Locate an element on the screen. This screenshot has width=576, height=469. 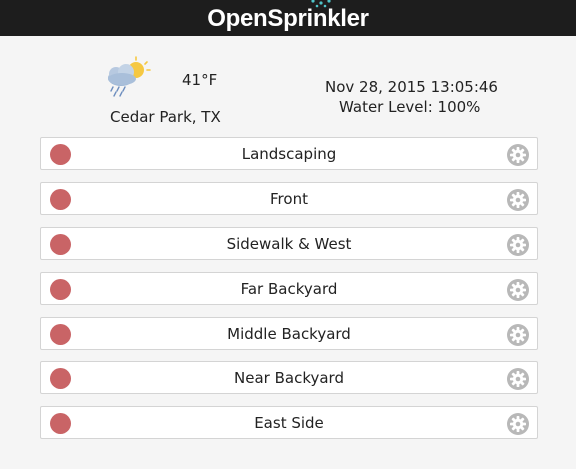
zone-name: Middle Backyard is located at coordinates (289, 334).